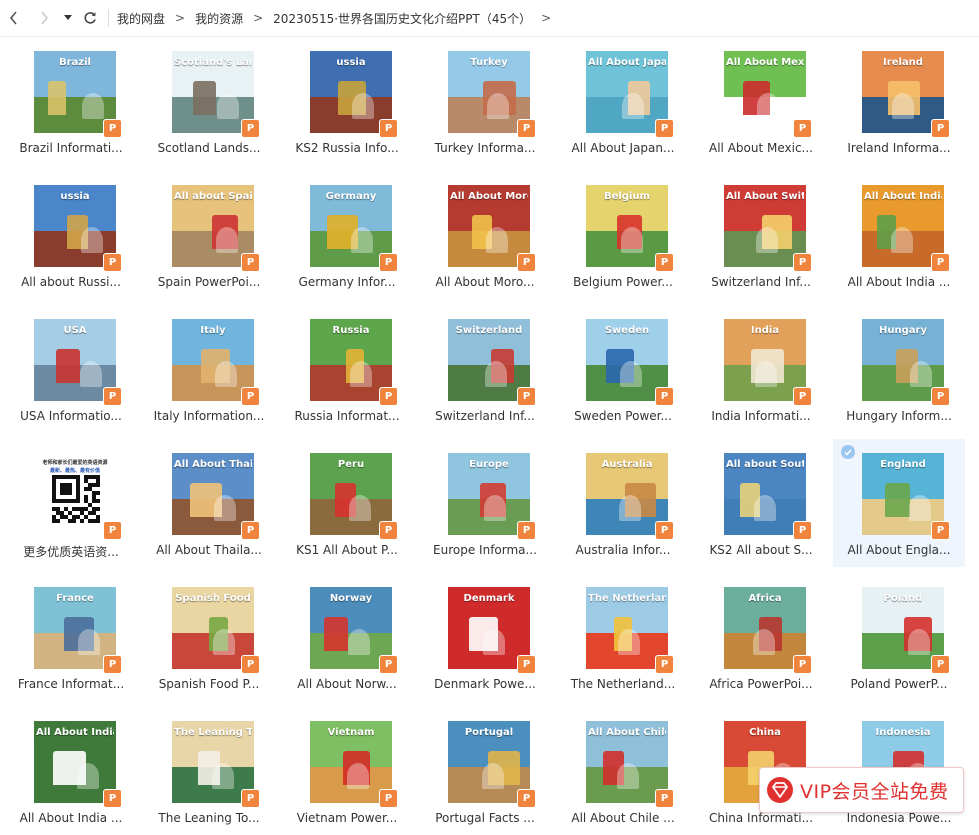  I want to click on forward-button, so click(44, 18).